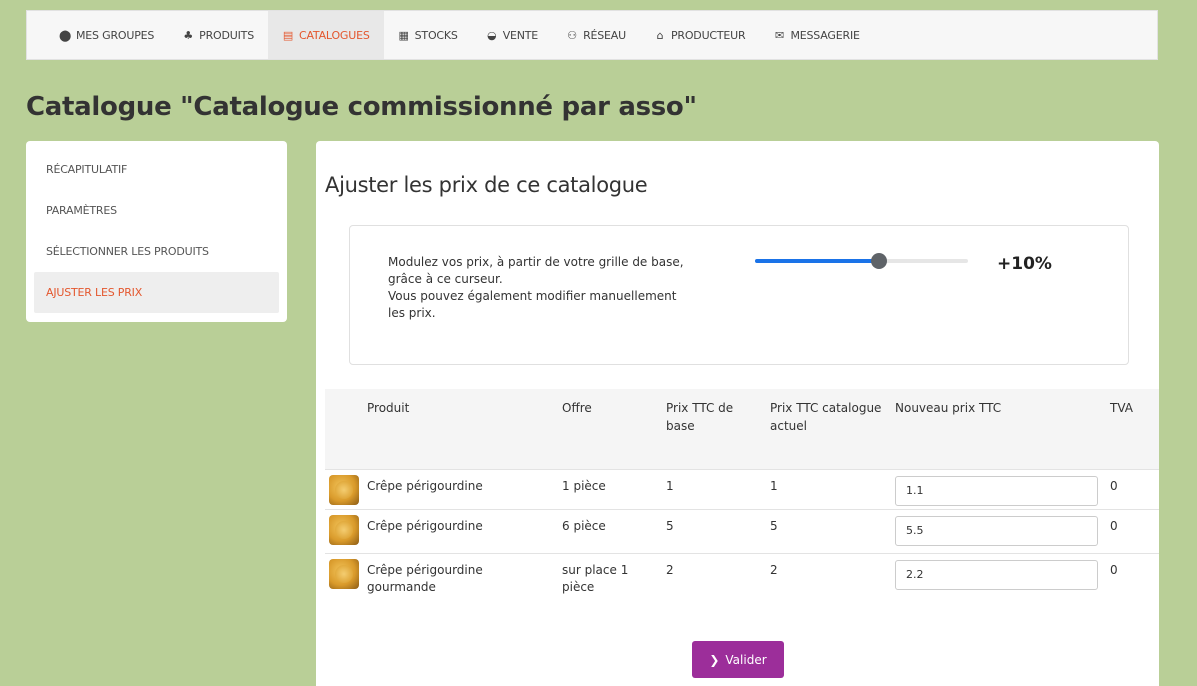 The width and height of the screenshot is (1197, 686). What do you see at coordinates (604, 35) in the screenshot?
I see `nav-label: RÉSEAU` at bounding box center [604, 35].